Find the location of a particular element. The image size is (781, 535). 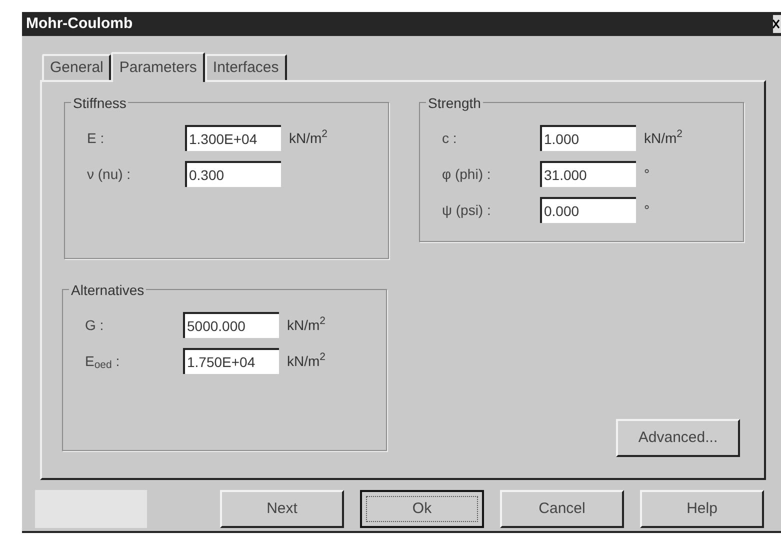

field-label: ν (nu) : is located at coordinates (109, 174).